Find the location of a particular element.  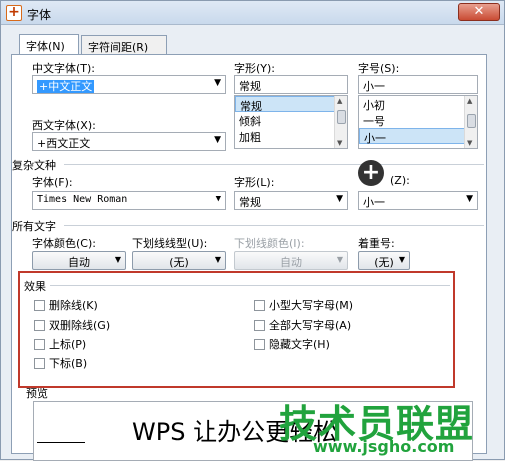

watermark-url: www.jsgho.com is located at coordinates (384, 446).